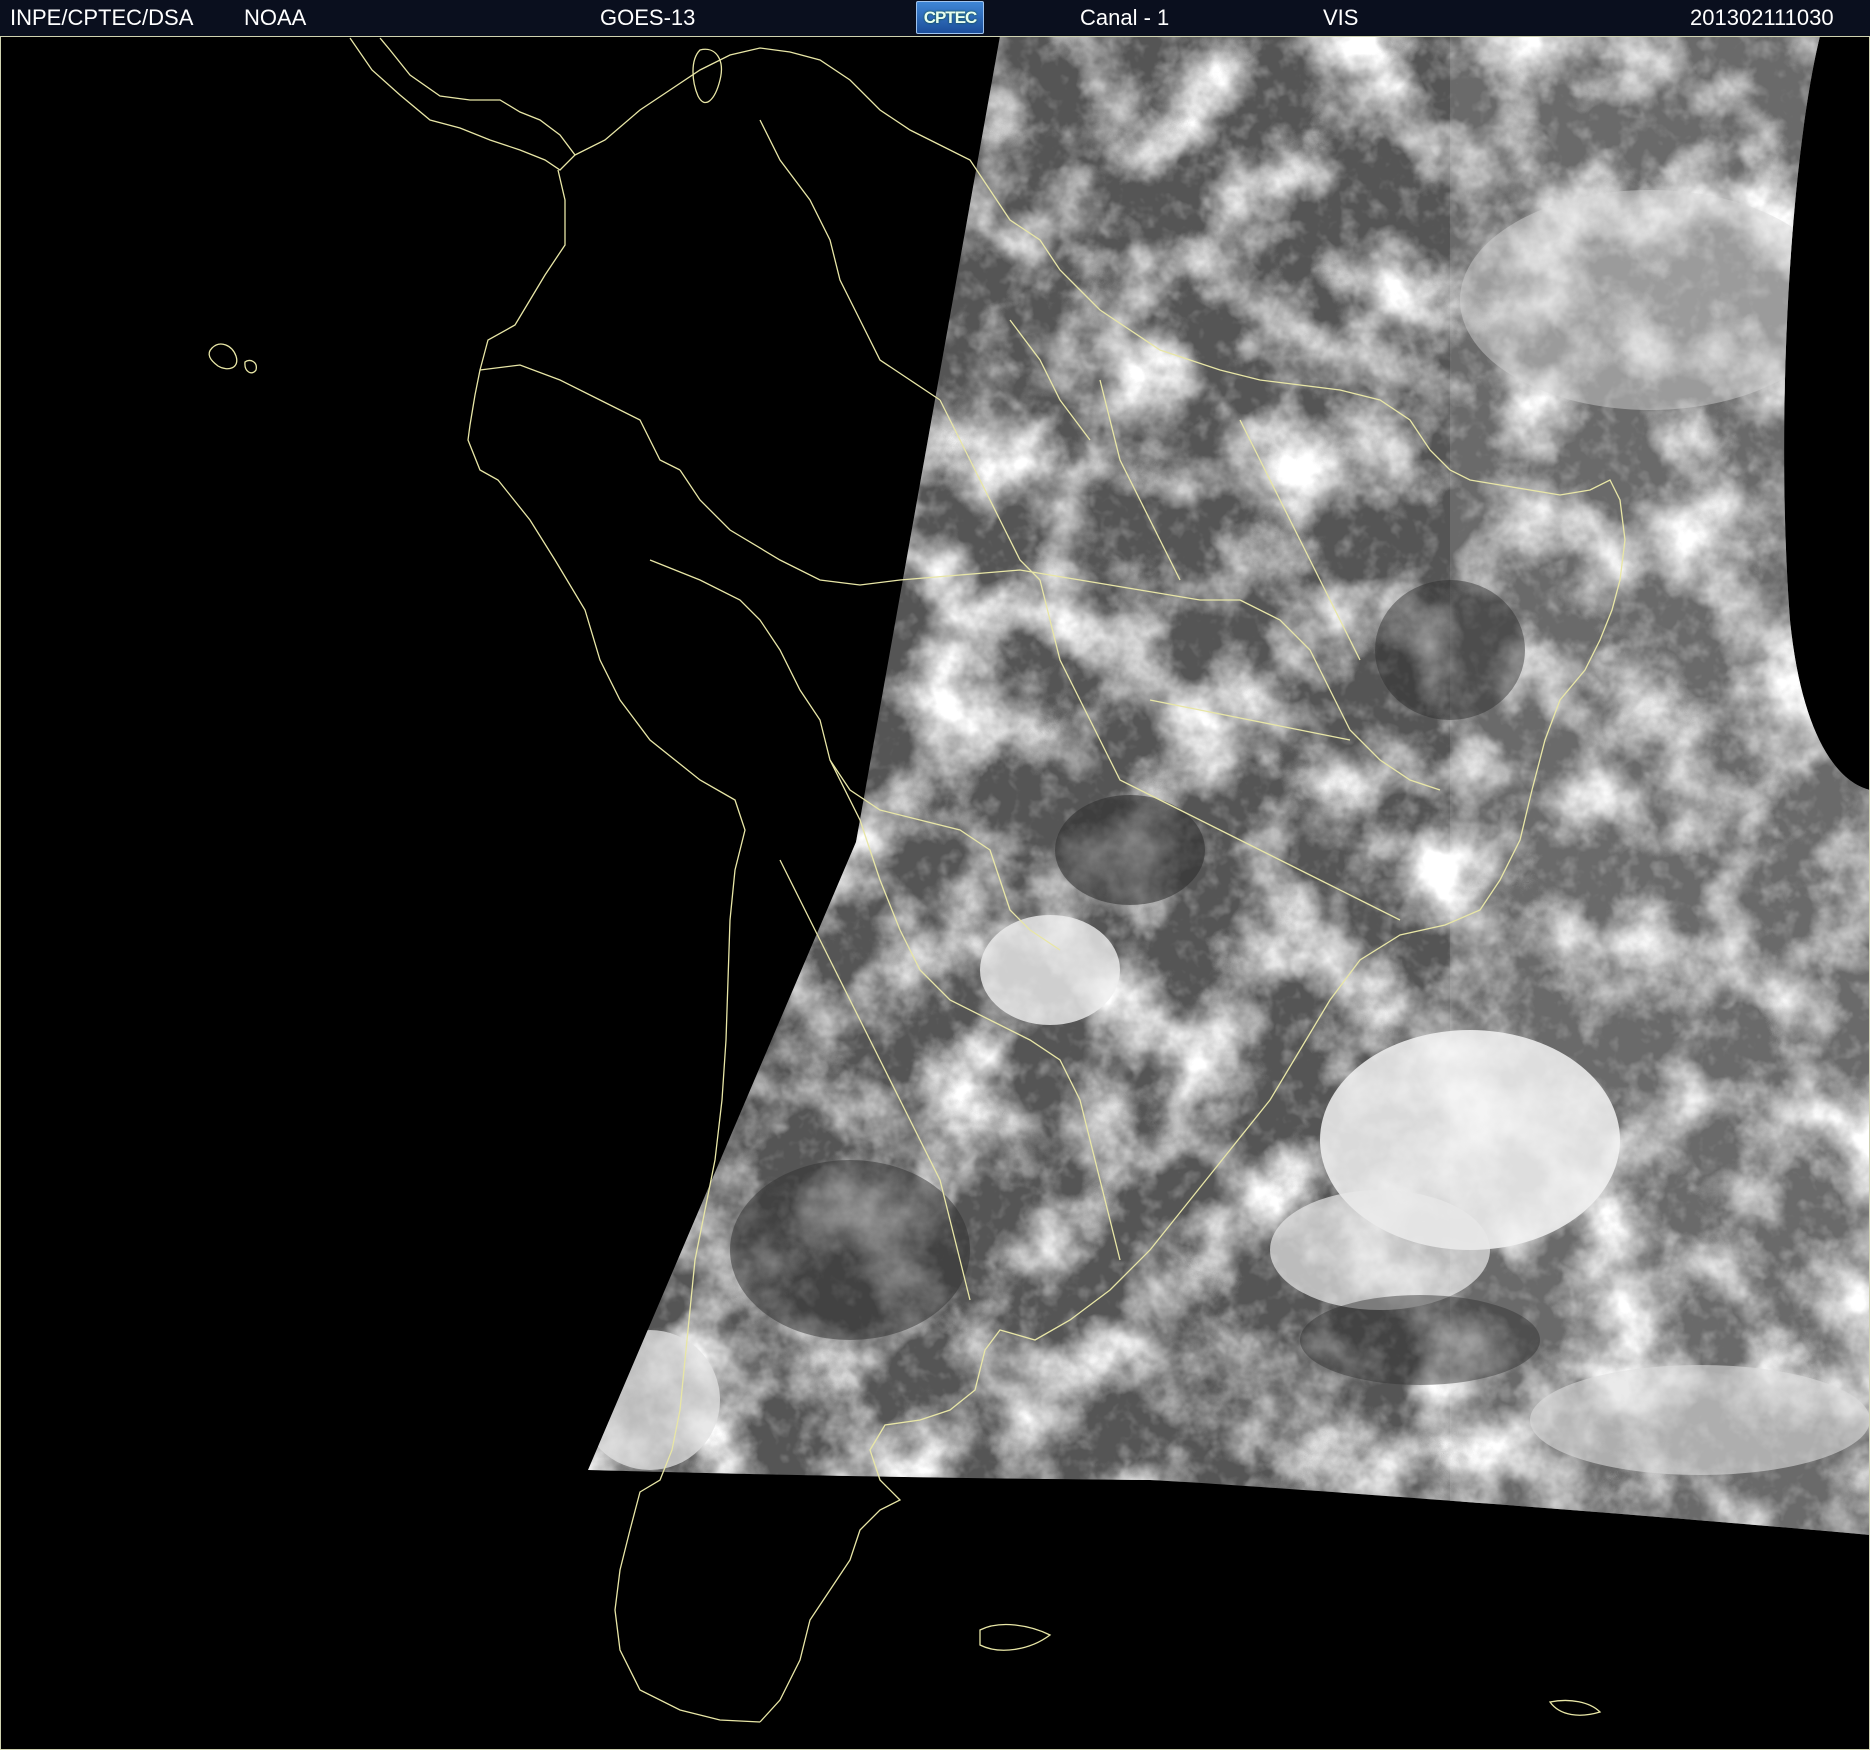 This screenshot has height=1750, width=1870. I want to click on band-label: VIS, so click(1341, 17).